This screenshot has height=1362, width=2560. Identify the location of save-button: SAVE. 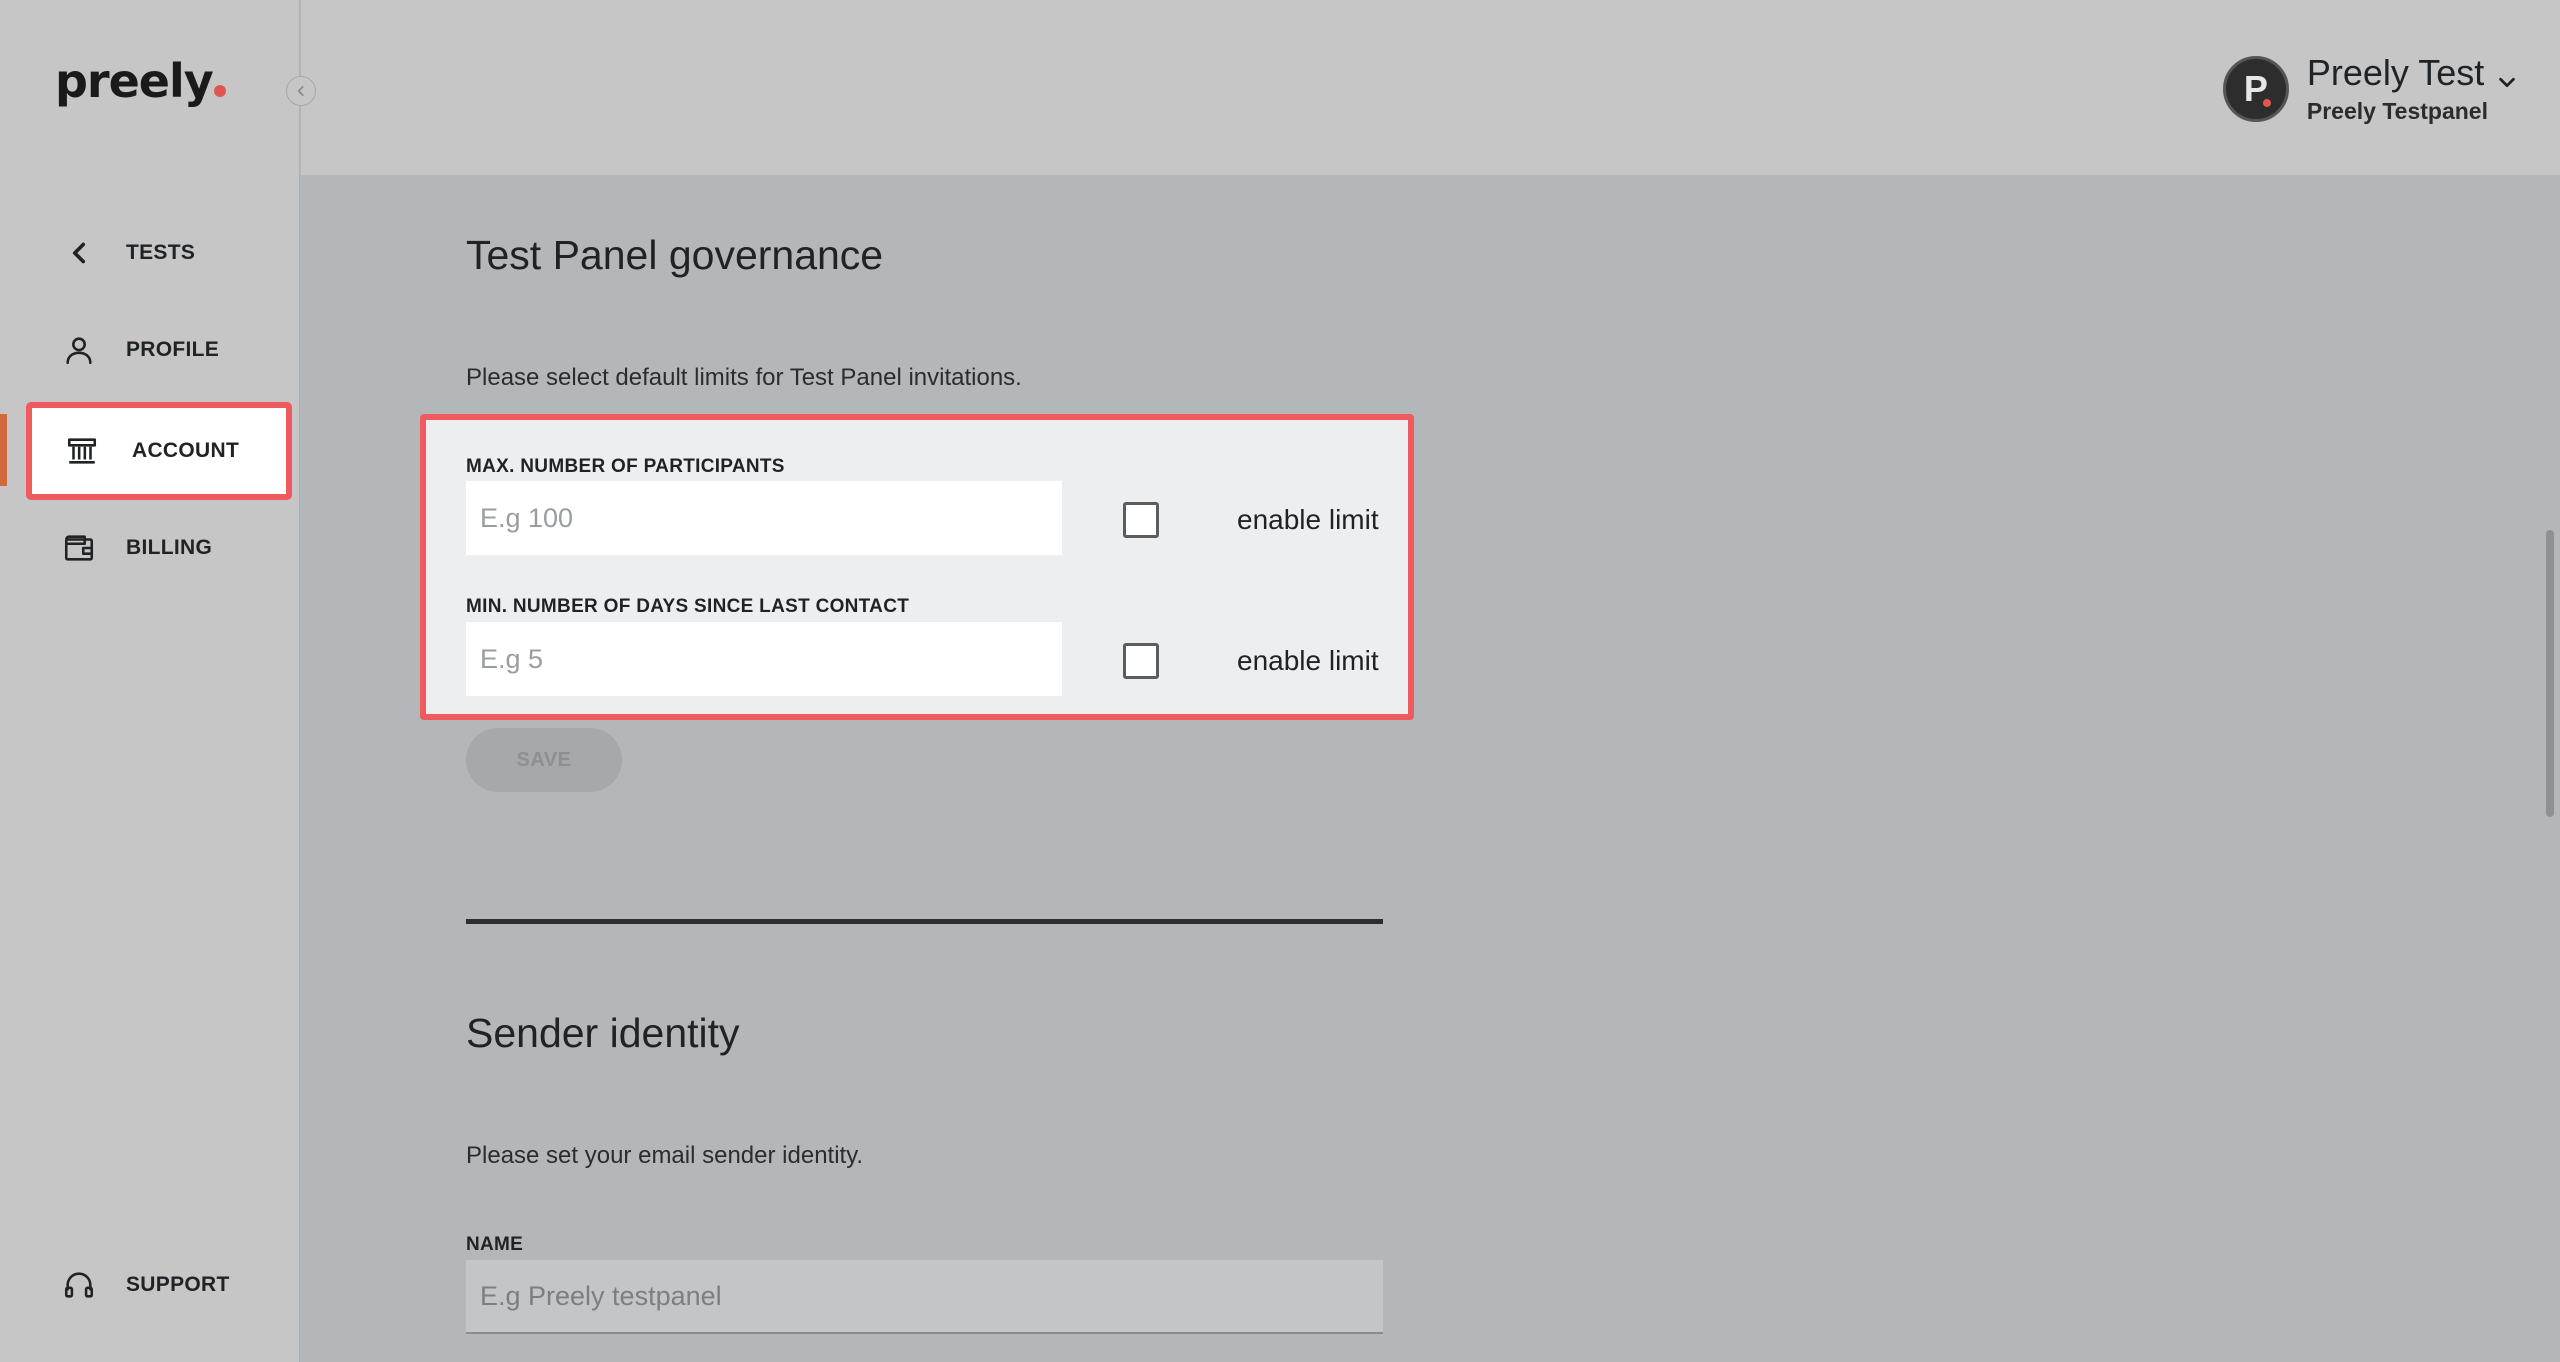
(544, 760).